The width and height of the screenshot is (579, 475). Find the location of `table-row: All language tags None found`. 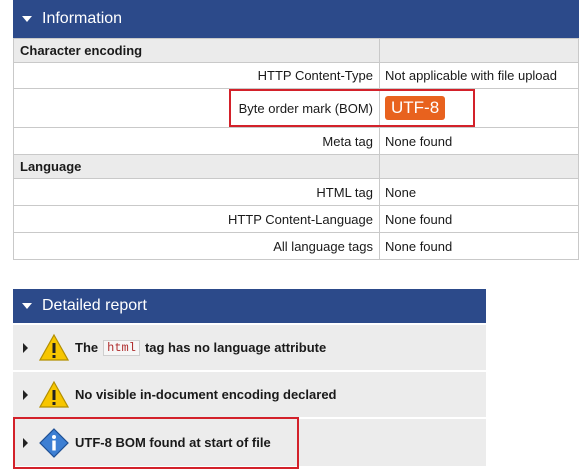

table-row: All language tags None found is located at coordinates (296, 246).